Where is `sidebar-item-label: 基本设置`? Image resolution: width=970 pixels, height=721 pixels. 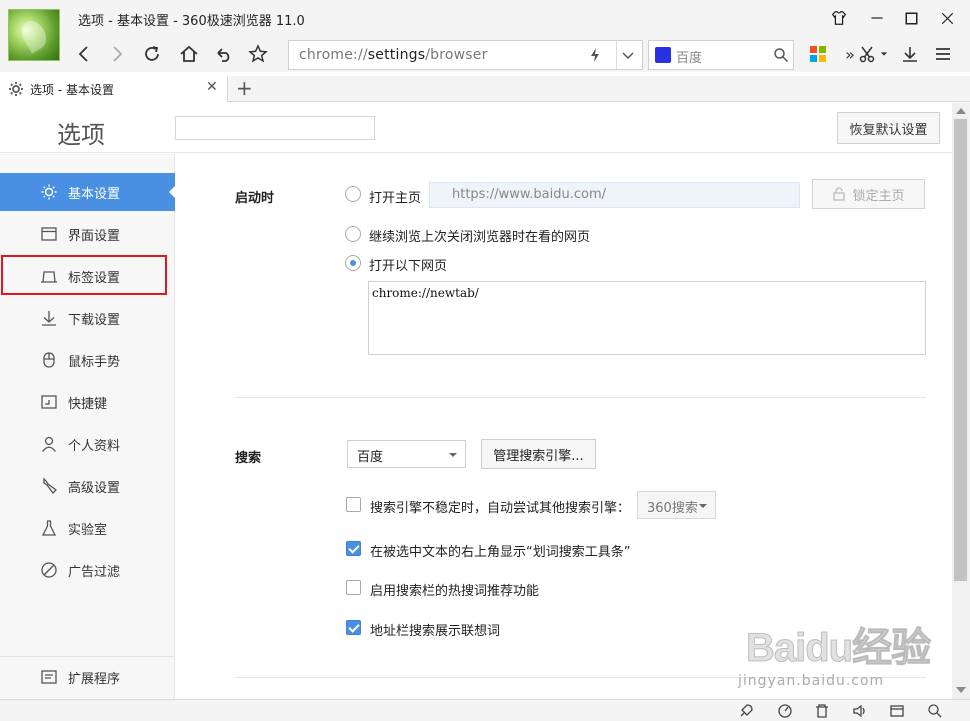 sidebar-item-label: 基本设置 is located at coordinates (94, 194).